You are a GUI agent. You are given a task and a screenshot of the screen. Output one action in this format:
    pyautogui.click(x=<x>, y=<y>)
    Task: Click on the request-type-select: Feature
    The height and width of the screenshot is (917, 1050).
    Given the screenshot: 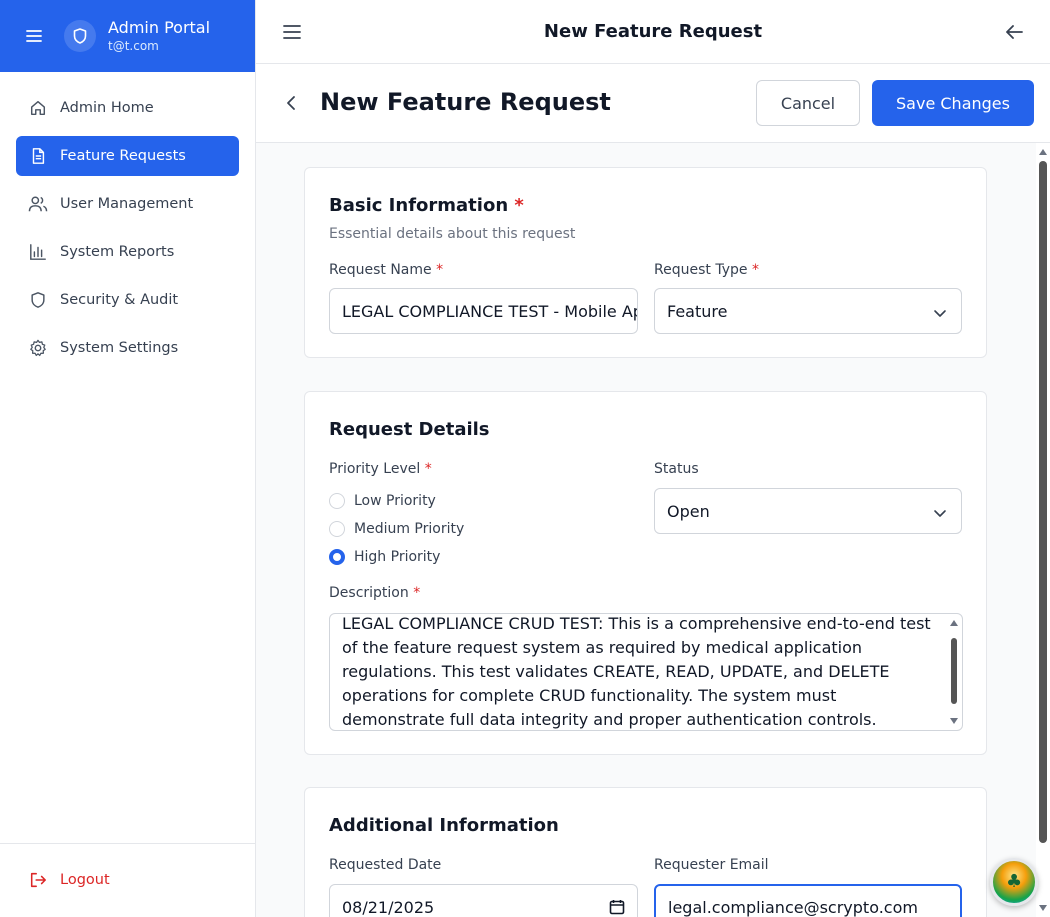 What is the action you would take?
    pyautogui.click(x=808, y=311)
    